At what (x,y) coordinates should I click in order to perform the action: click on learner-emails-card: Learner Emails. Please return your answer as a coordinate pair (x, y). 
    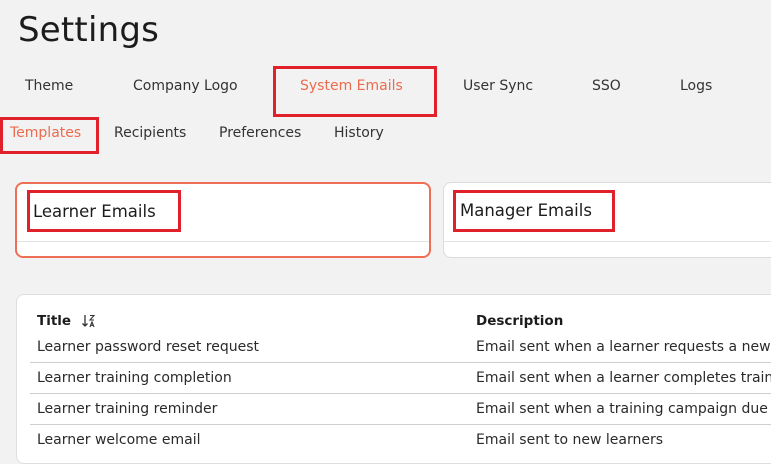
    Looking at the image, I should click on (223, 220).